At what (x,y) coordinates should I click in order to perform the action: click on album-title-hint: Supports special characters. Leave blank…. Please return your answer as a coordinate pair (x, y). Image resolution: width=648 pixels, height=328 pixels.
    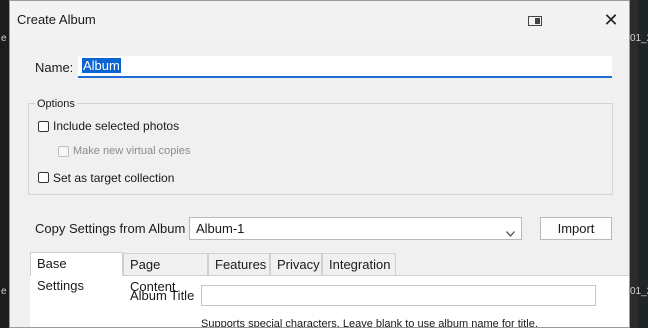
    Looking at the image, I should click on (369, 323).